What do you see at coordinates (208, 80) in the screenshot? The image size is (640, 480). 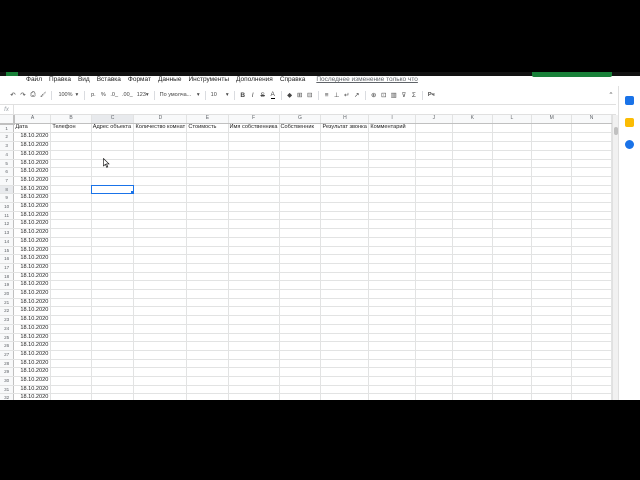 I see `menu-item: Инструменты` at bounding box center [208, 80].